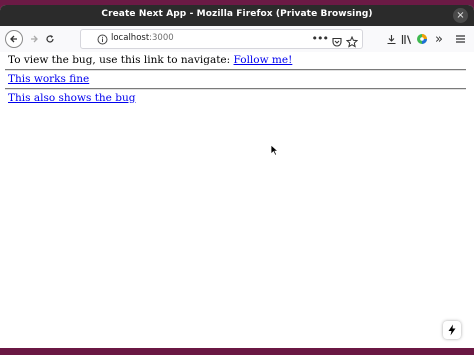  I want to click on also-shows-bug-link: This also shows the bug, so click(71, 98).